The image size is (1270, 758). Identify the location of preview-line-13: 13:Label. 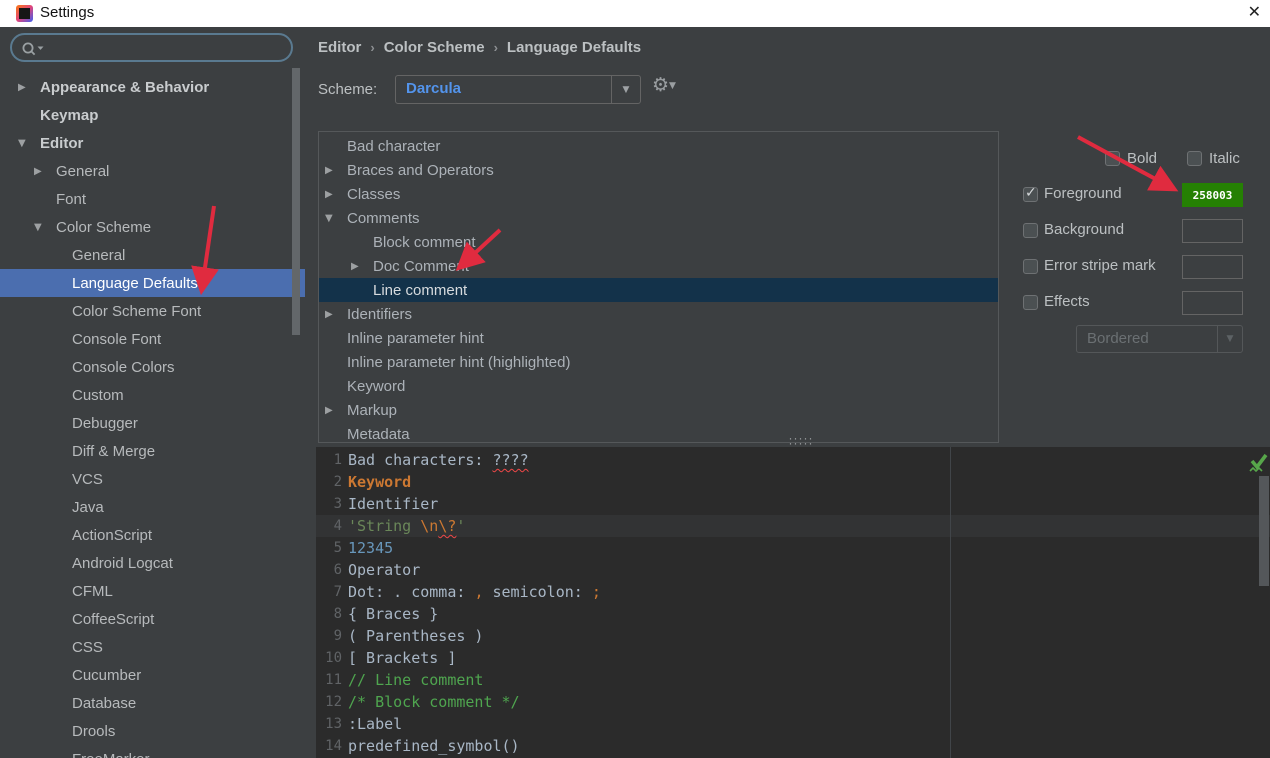
(793, 724).